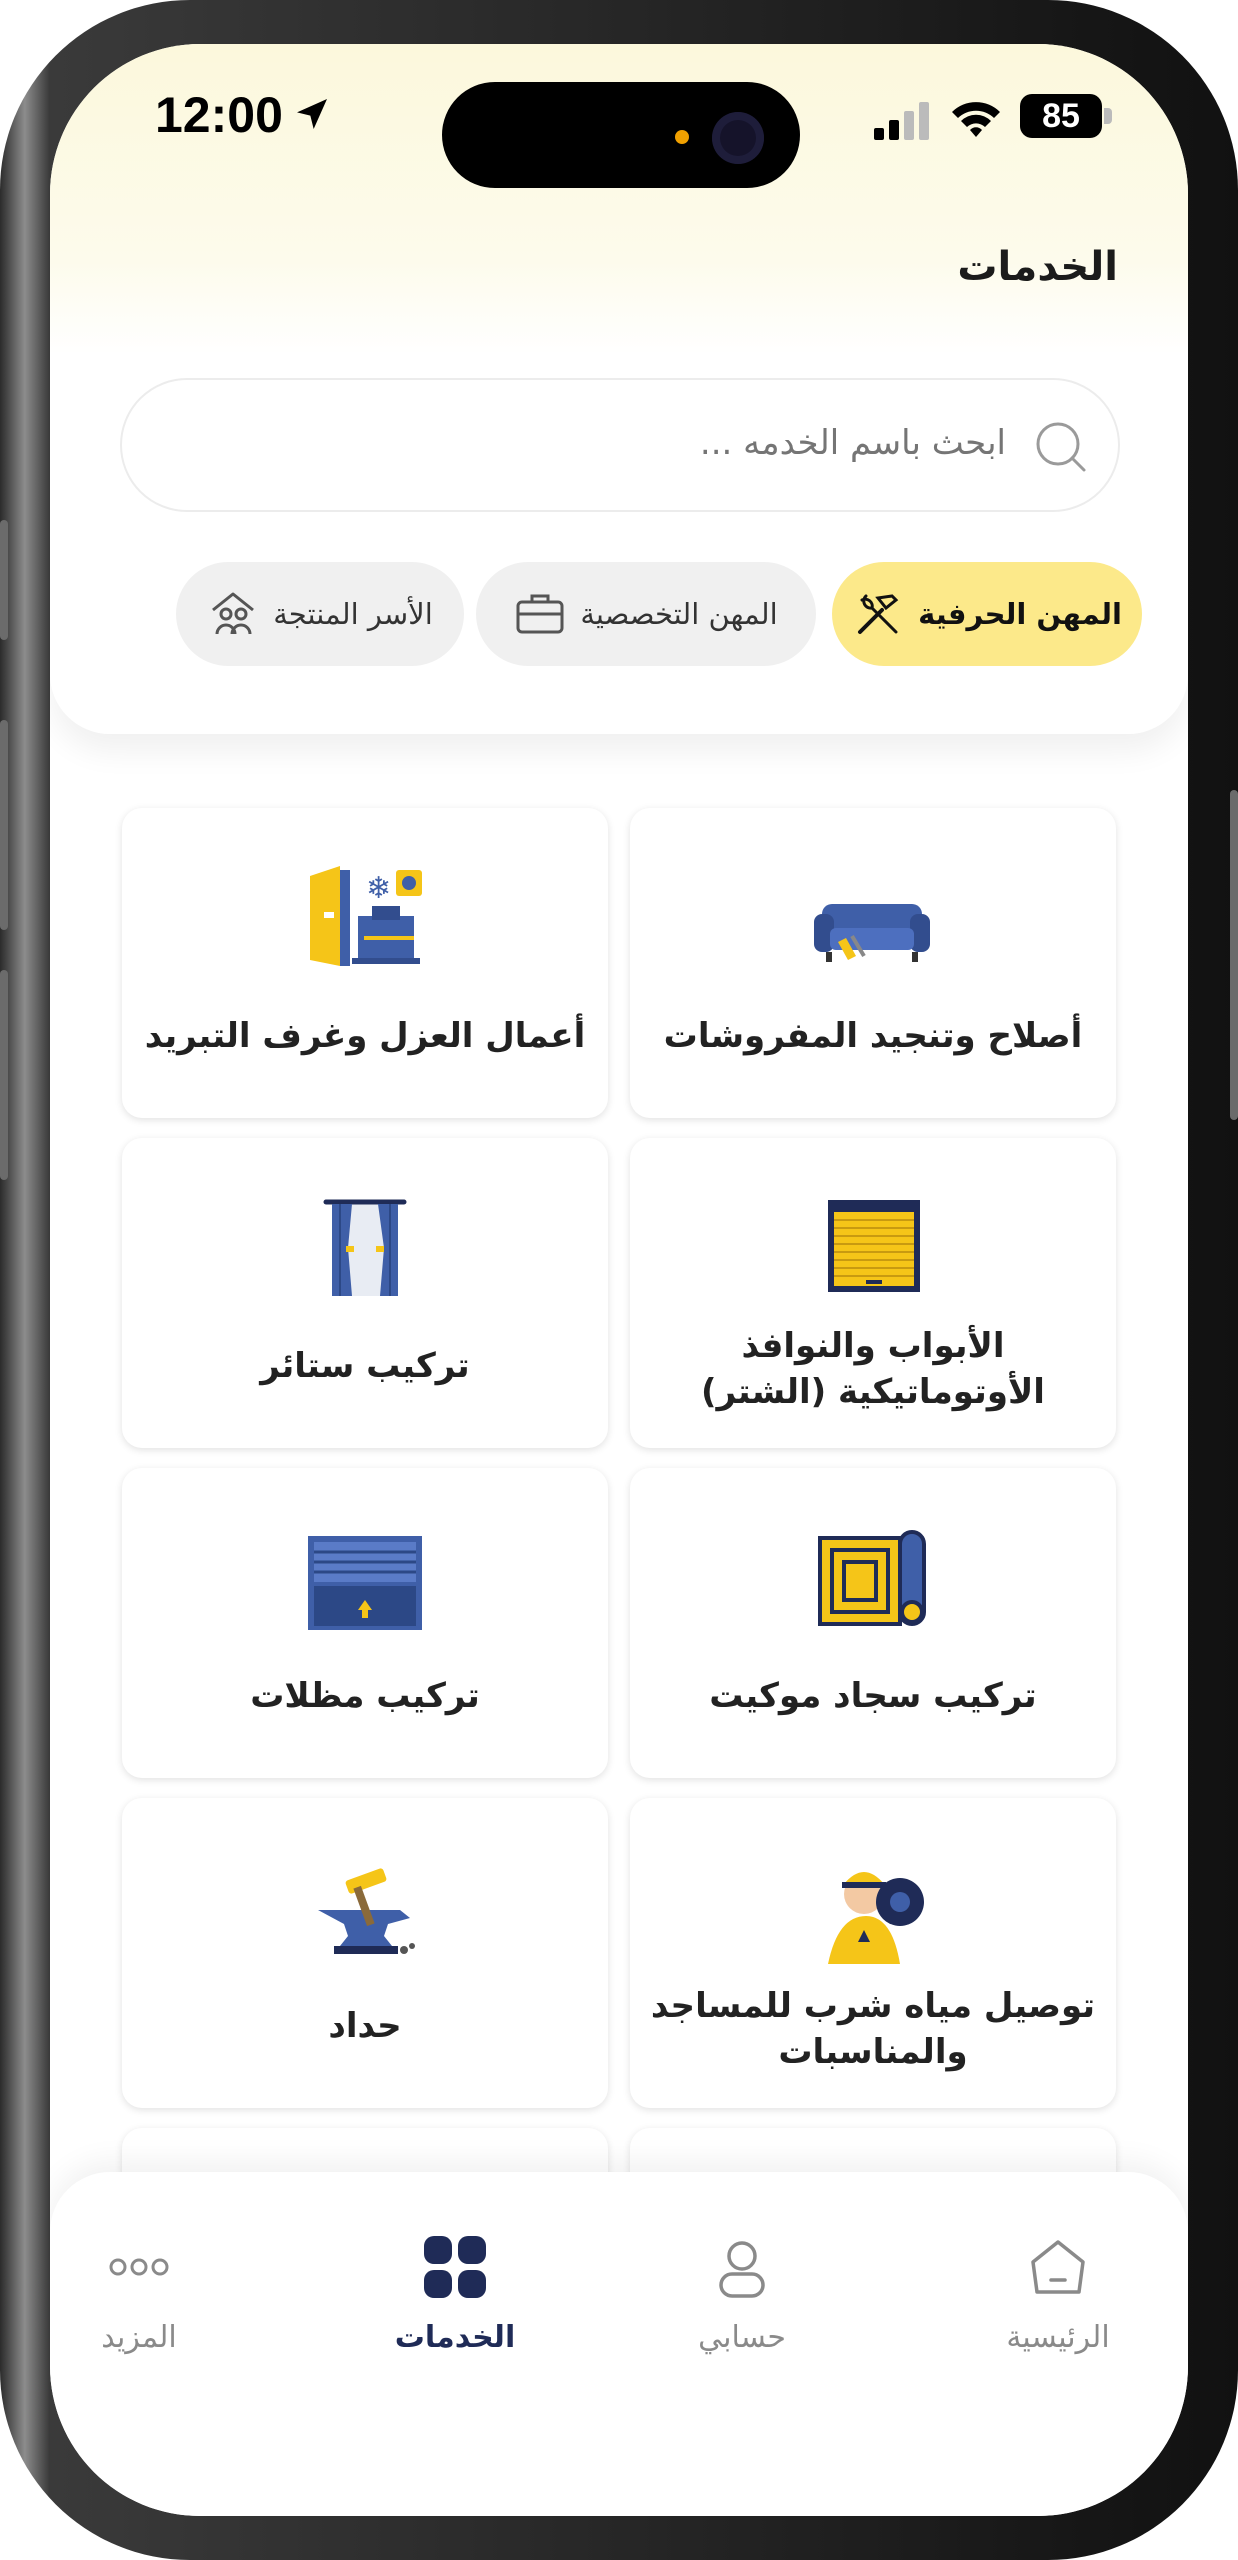 The height and width of the screenshot is (2560, 1238). Describe the element at coordinates (365, 1583) in the screenshot. I see `awning-icon` at that location.